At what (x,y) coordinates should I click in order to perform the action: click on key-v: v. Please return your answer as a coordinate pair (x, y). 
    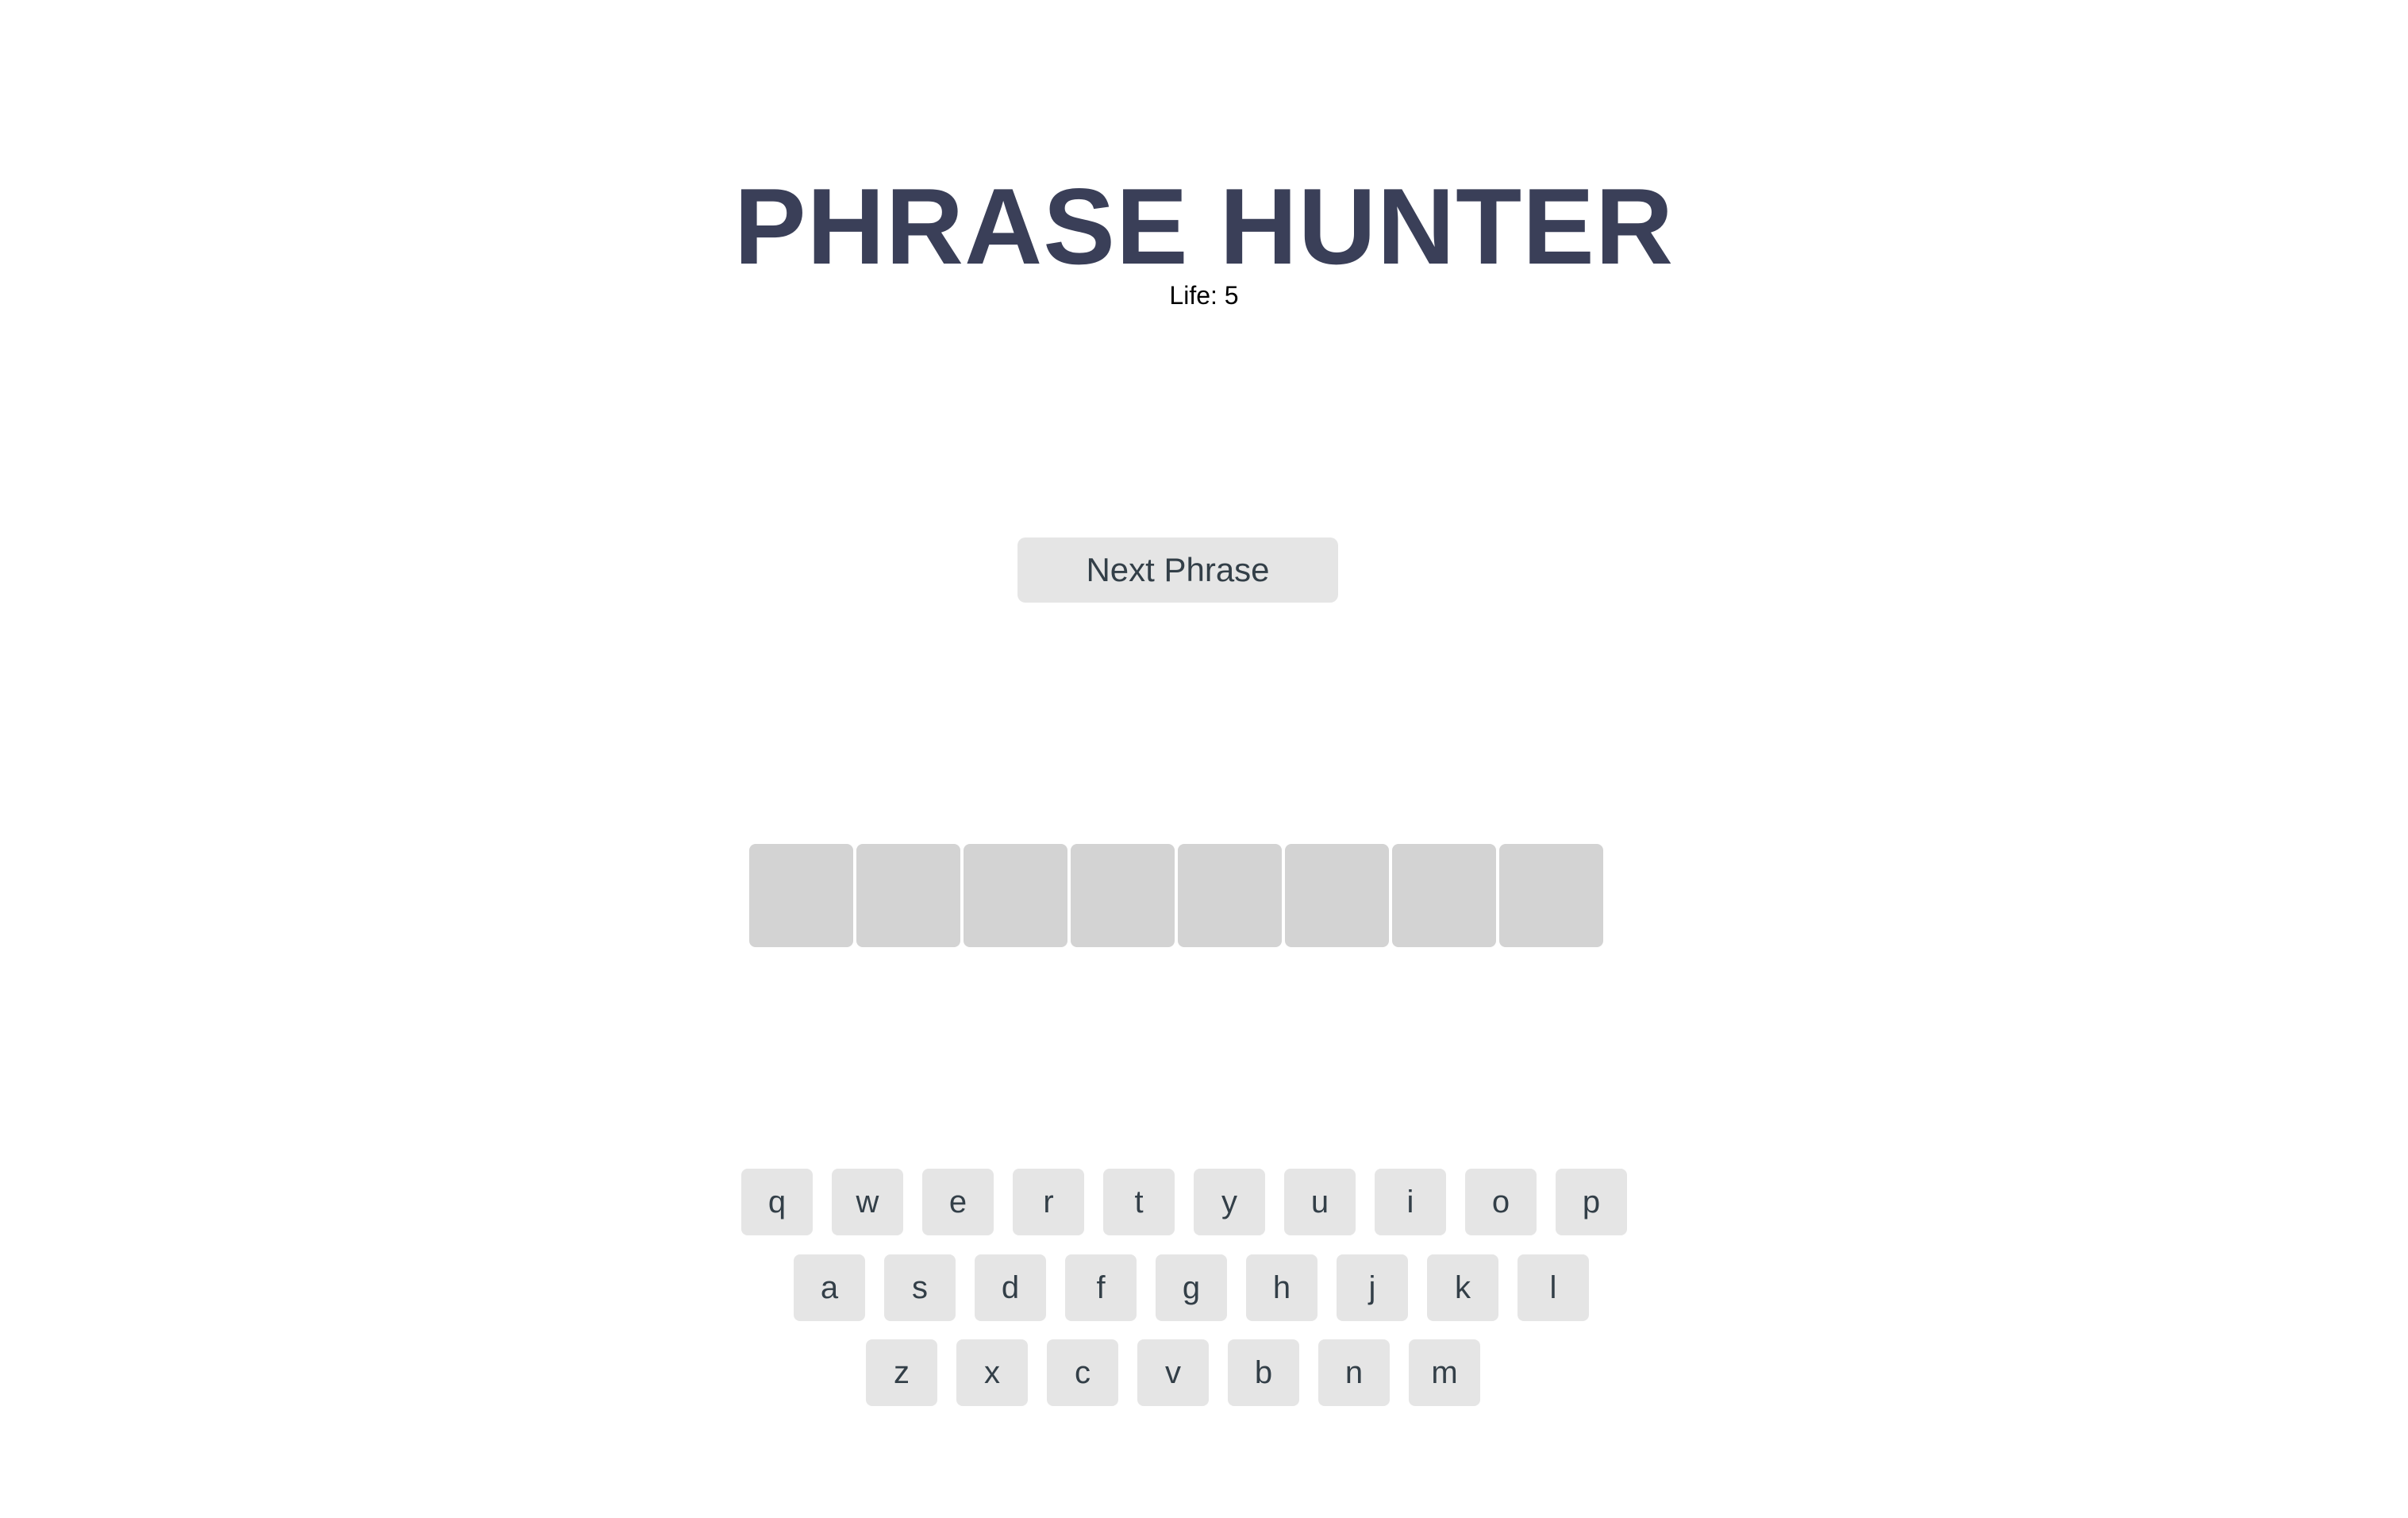
    Looking at the image, I should click on (1173, 1372).